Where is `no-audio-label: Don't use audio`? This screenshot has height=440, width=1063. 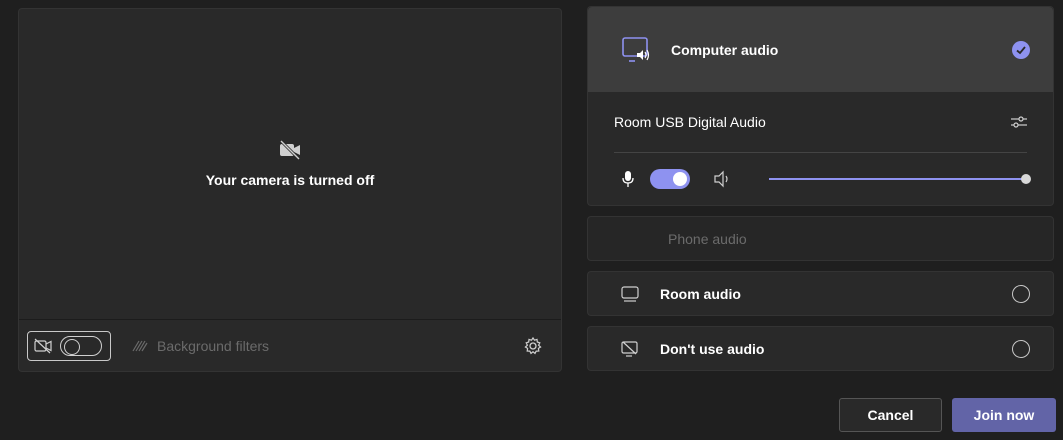 no-audio-label: Don't use audio is located at coordinates (712, 348).